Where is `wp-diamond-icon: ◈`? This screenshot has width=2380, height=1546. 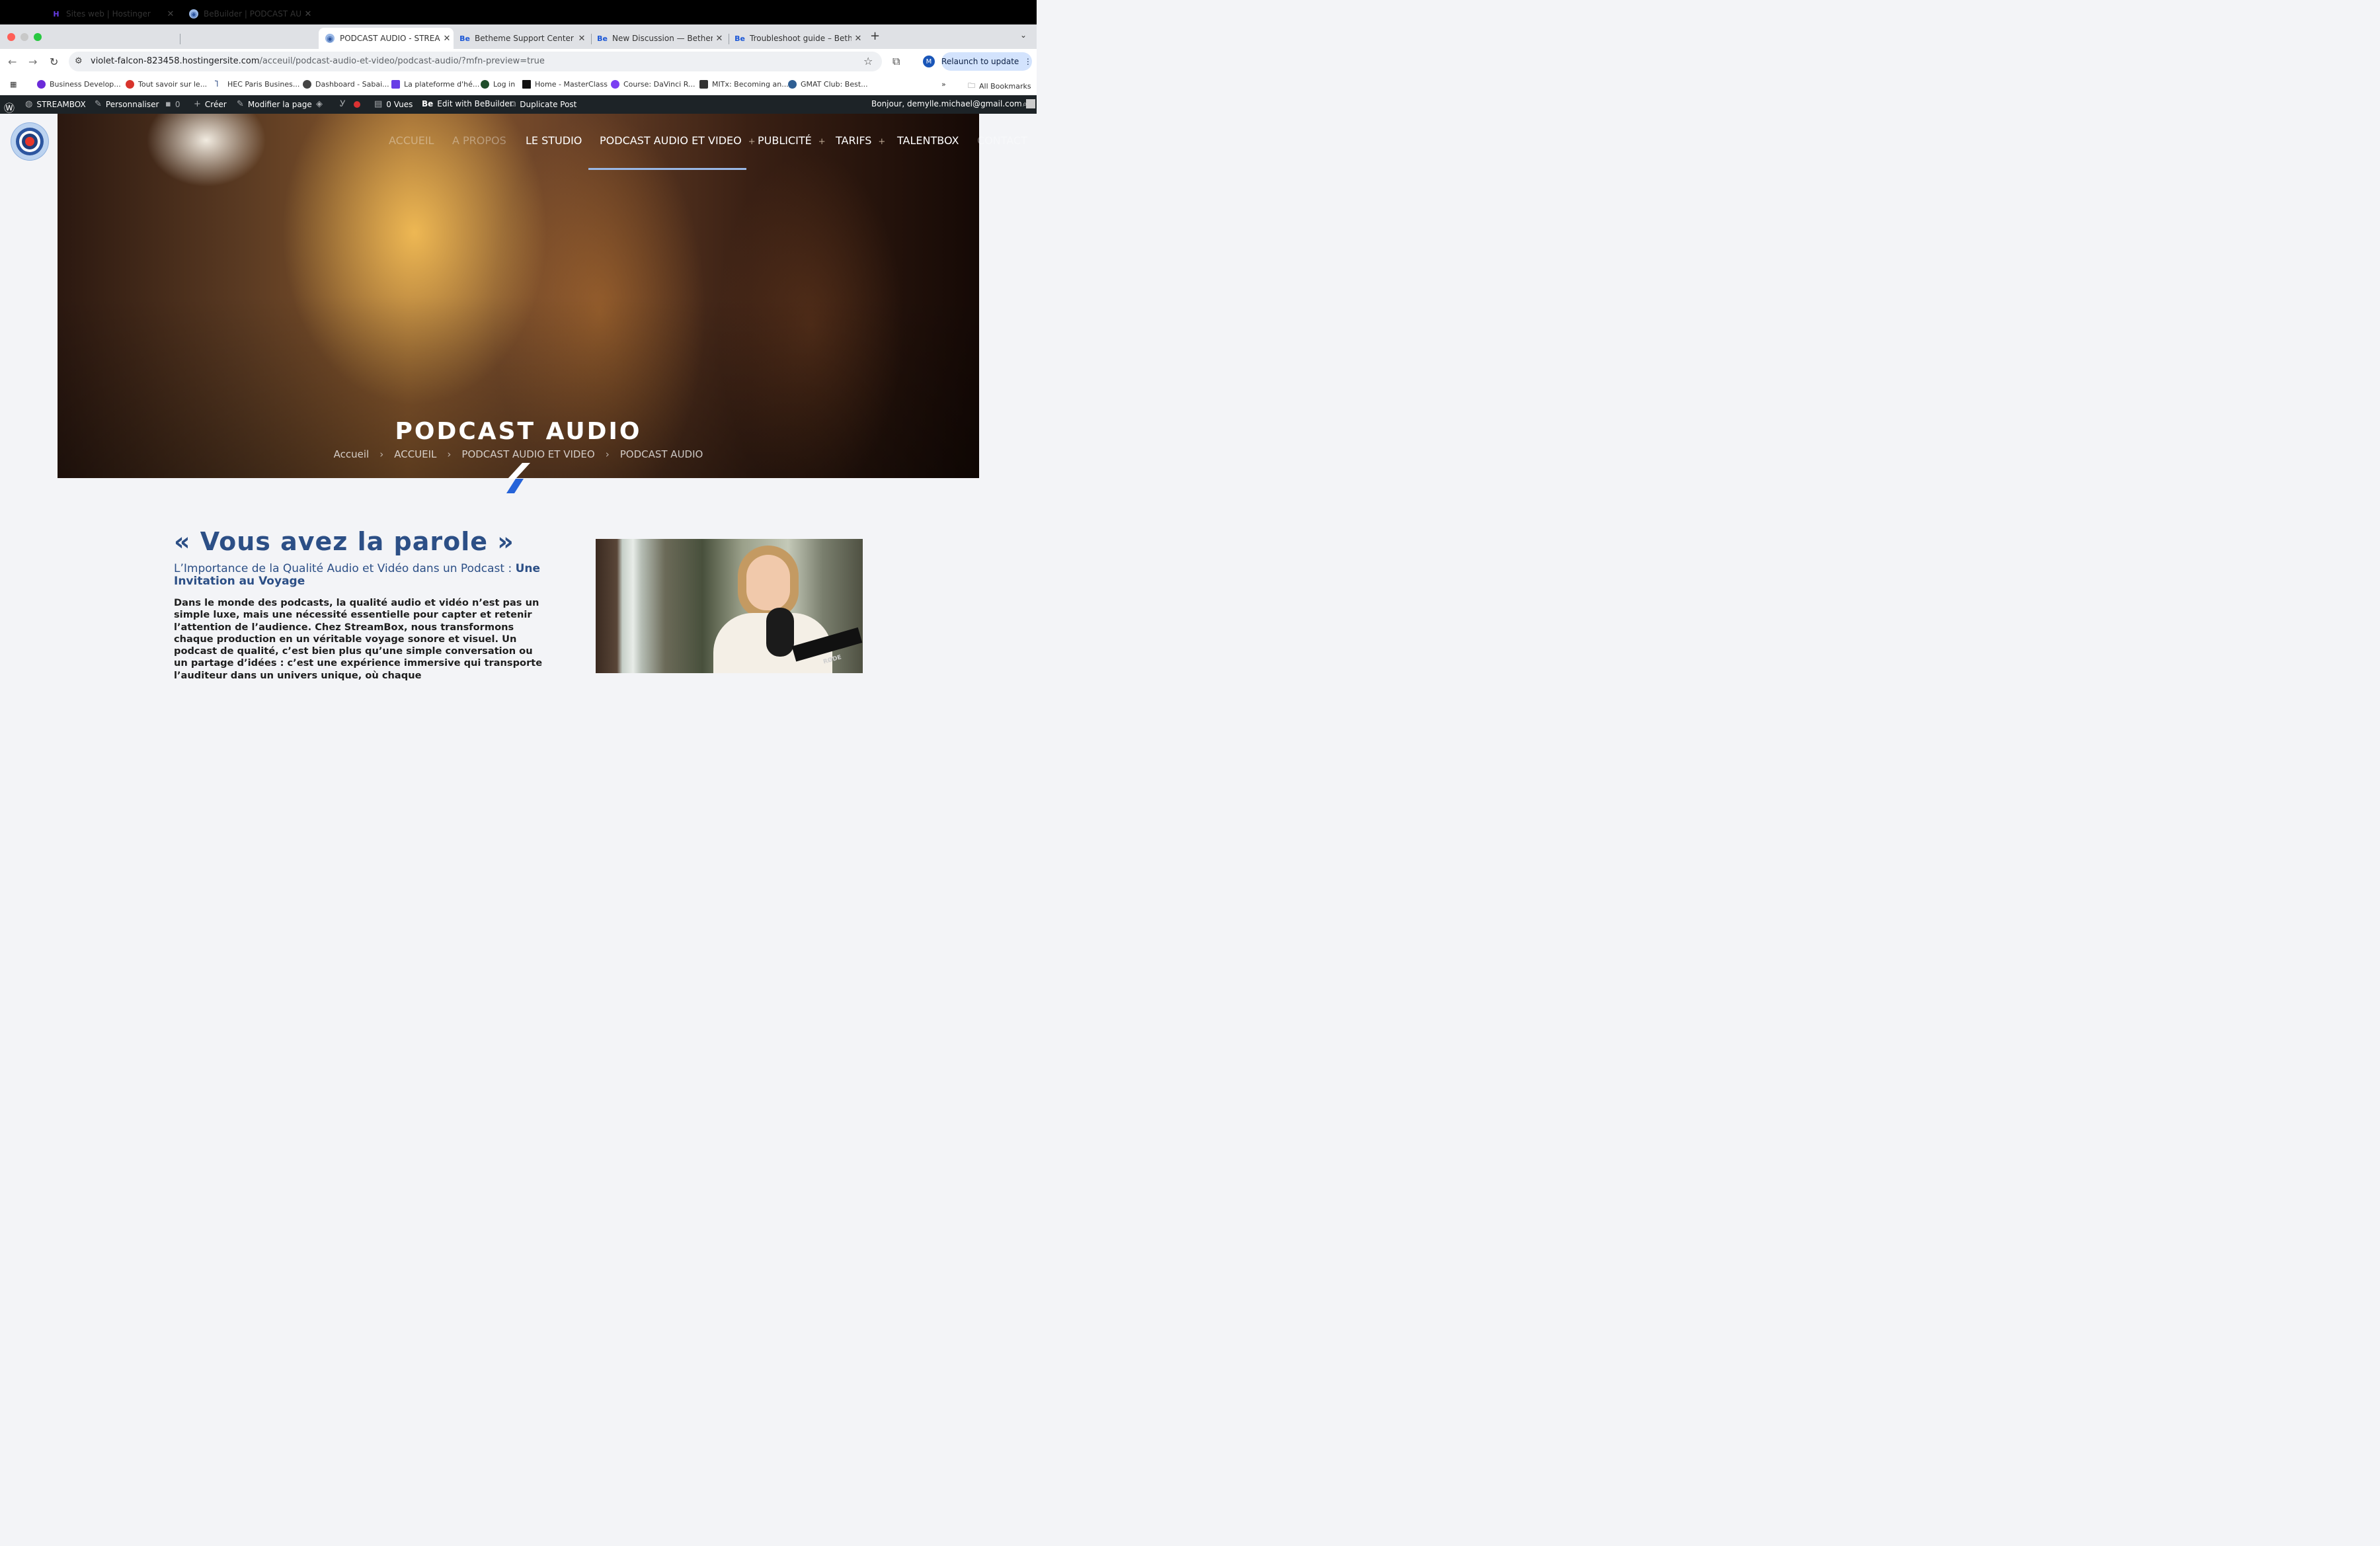 wp-diamond-icon: ◈ is located at coordinates (321, 104).